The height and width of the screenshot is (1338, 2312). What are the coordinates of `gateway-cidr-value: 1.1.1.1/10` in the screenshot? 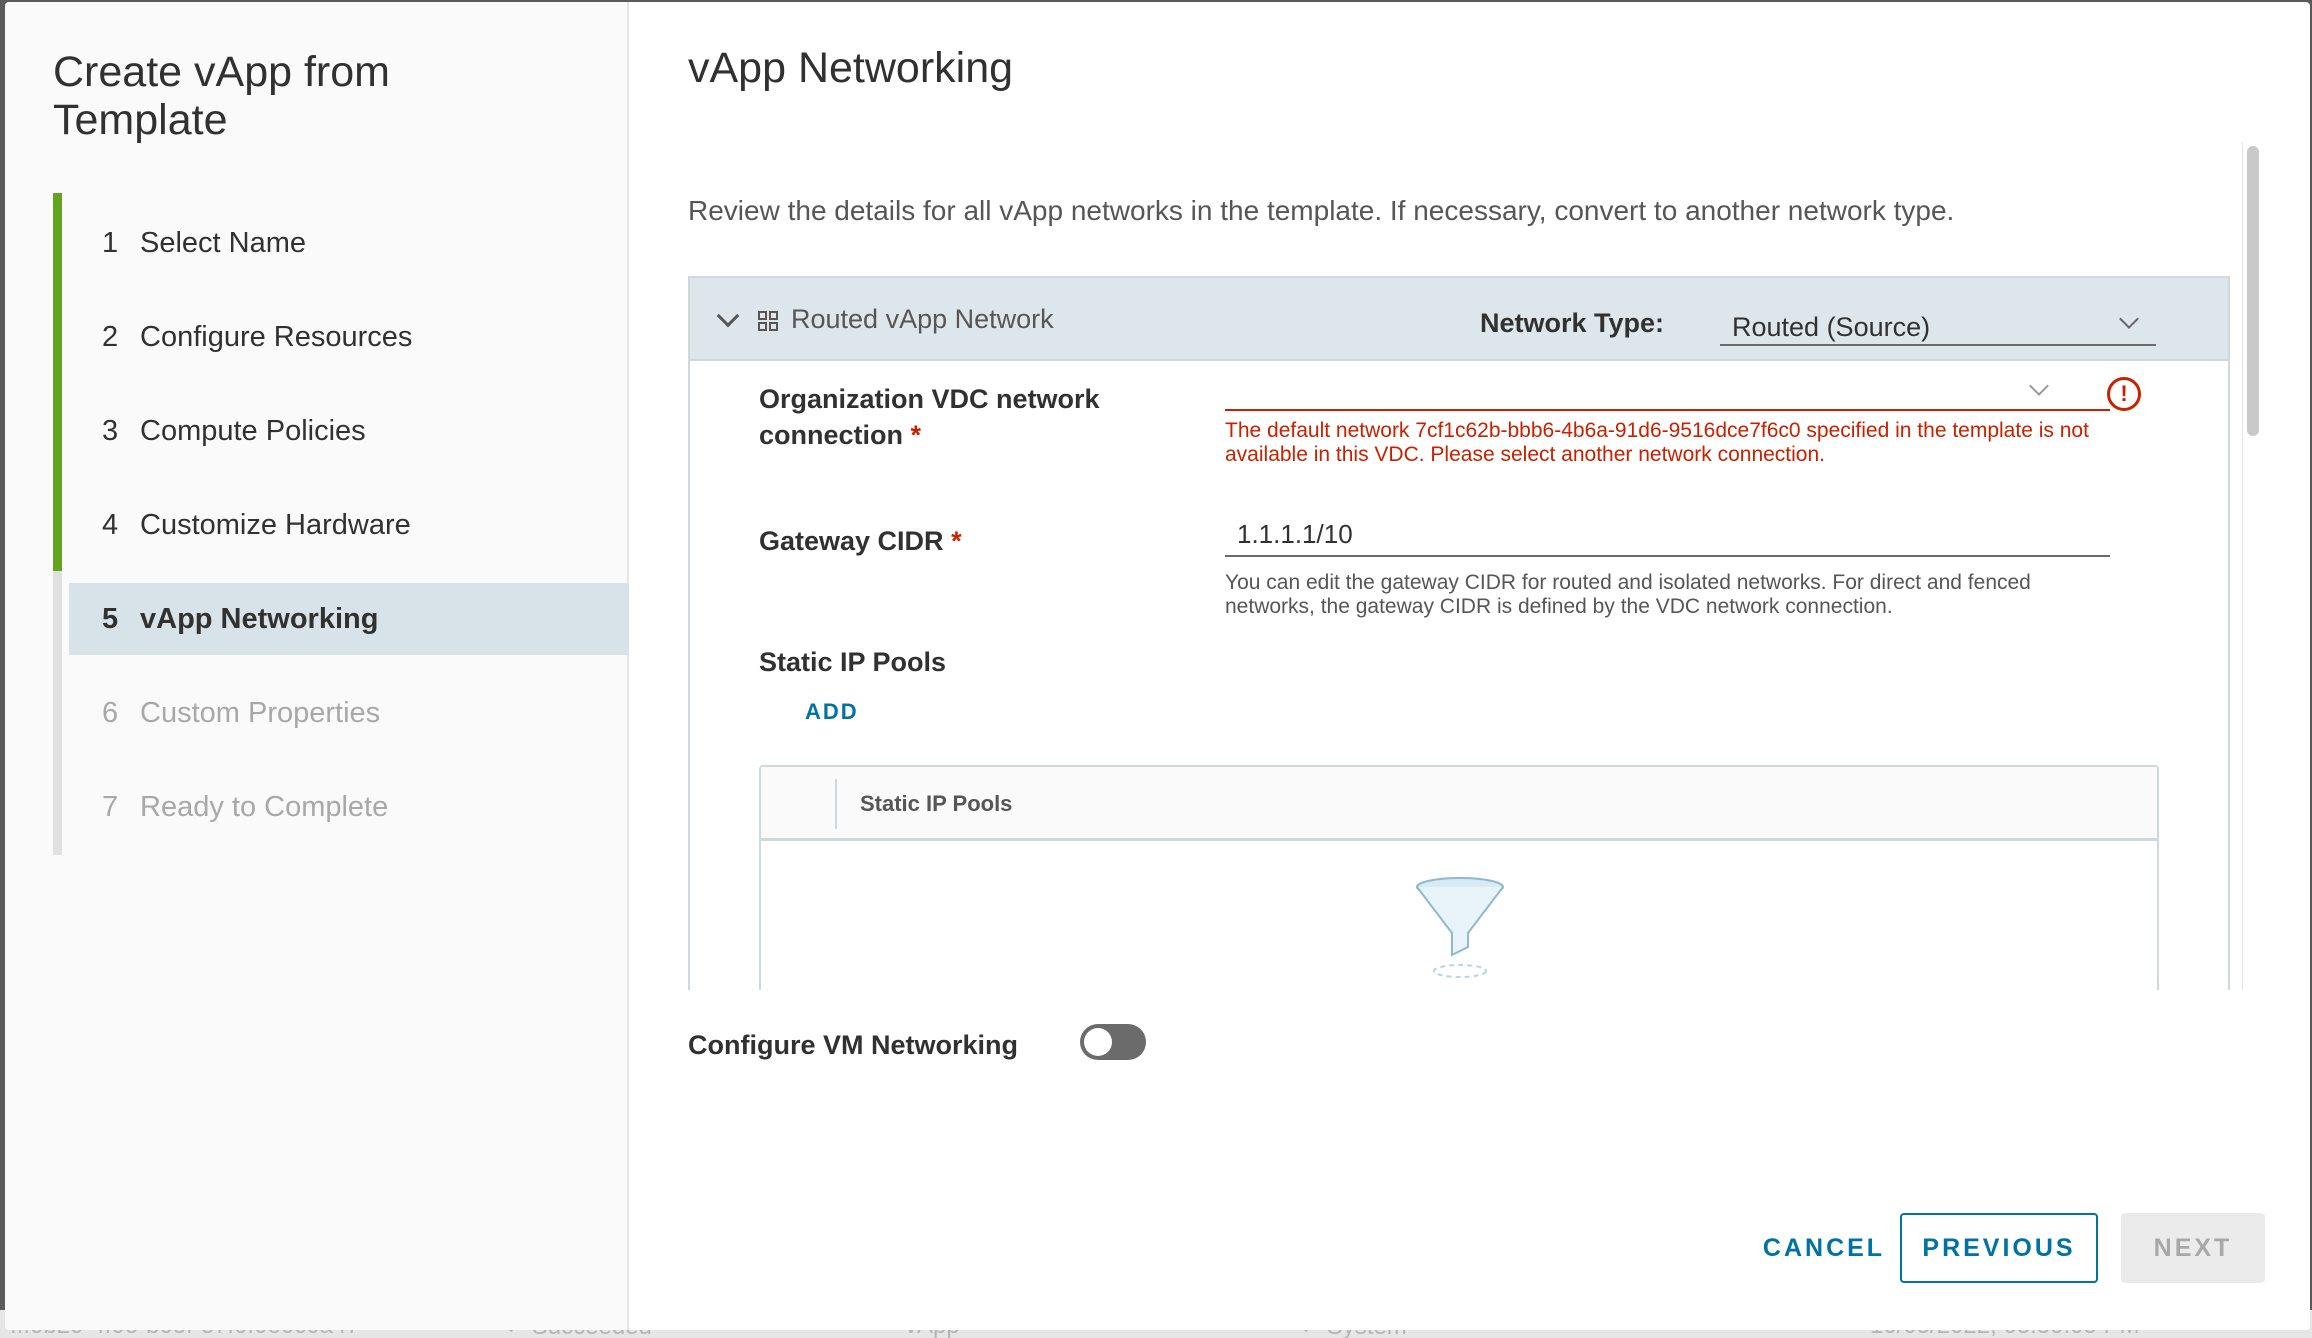 It's located at (1295, 534).